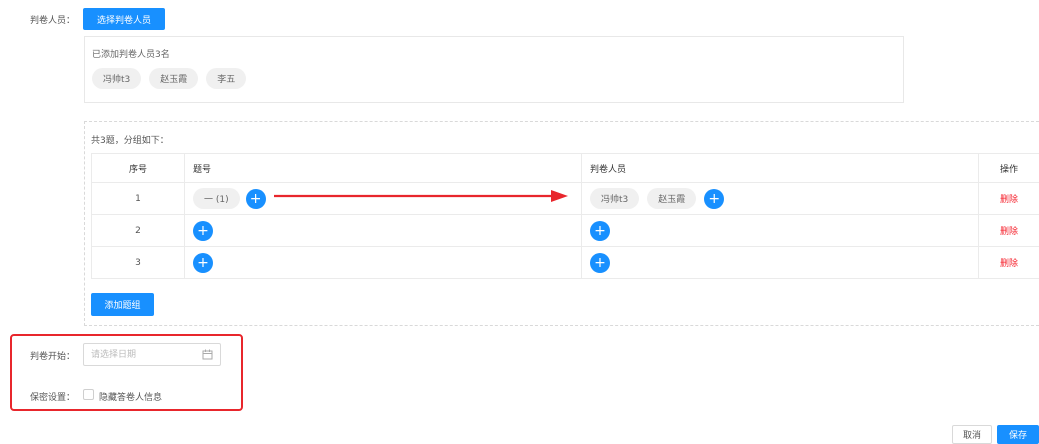 Image resolution: width=1039 pixels, height=444 pixels. Describe the element at coordinates (216, 198) in the screenshot. I see `question-tag: 一 (1)` at that location.